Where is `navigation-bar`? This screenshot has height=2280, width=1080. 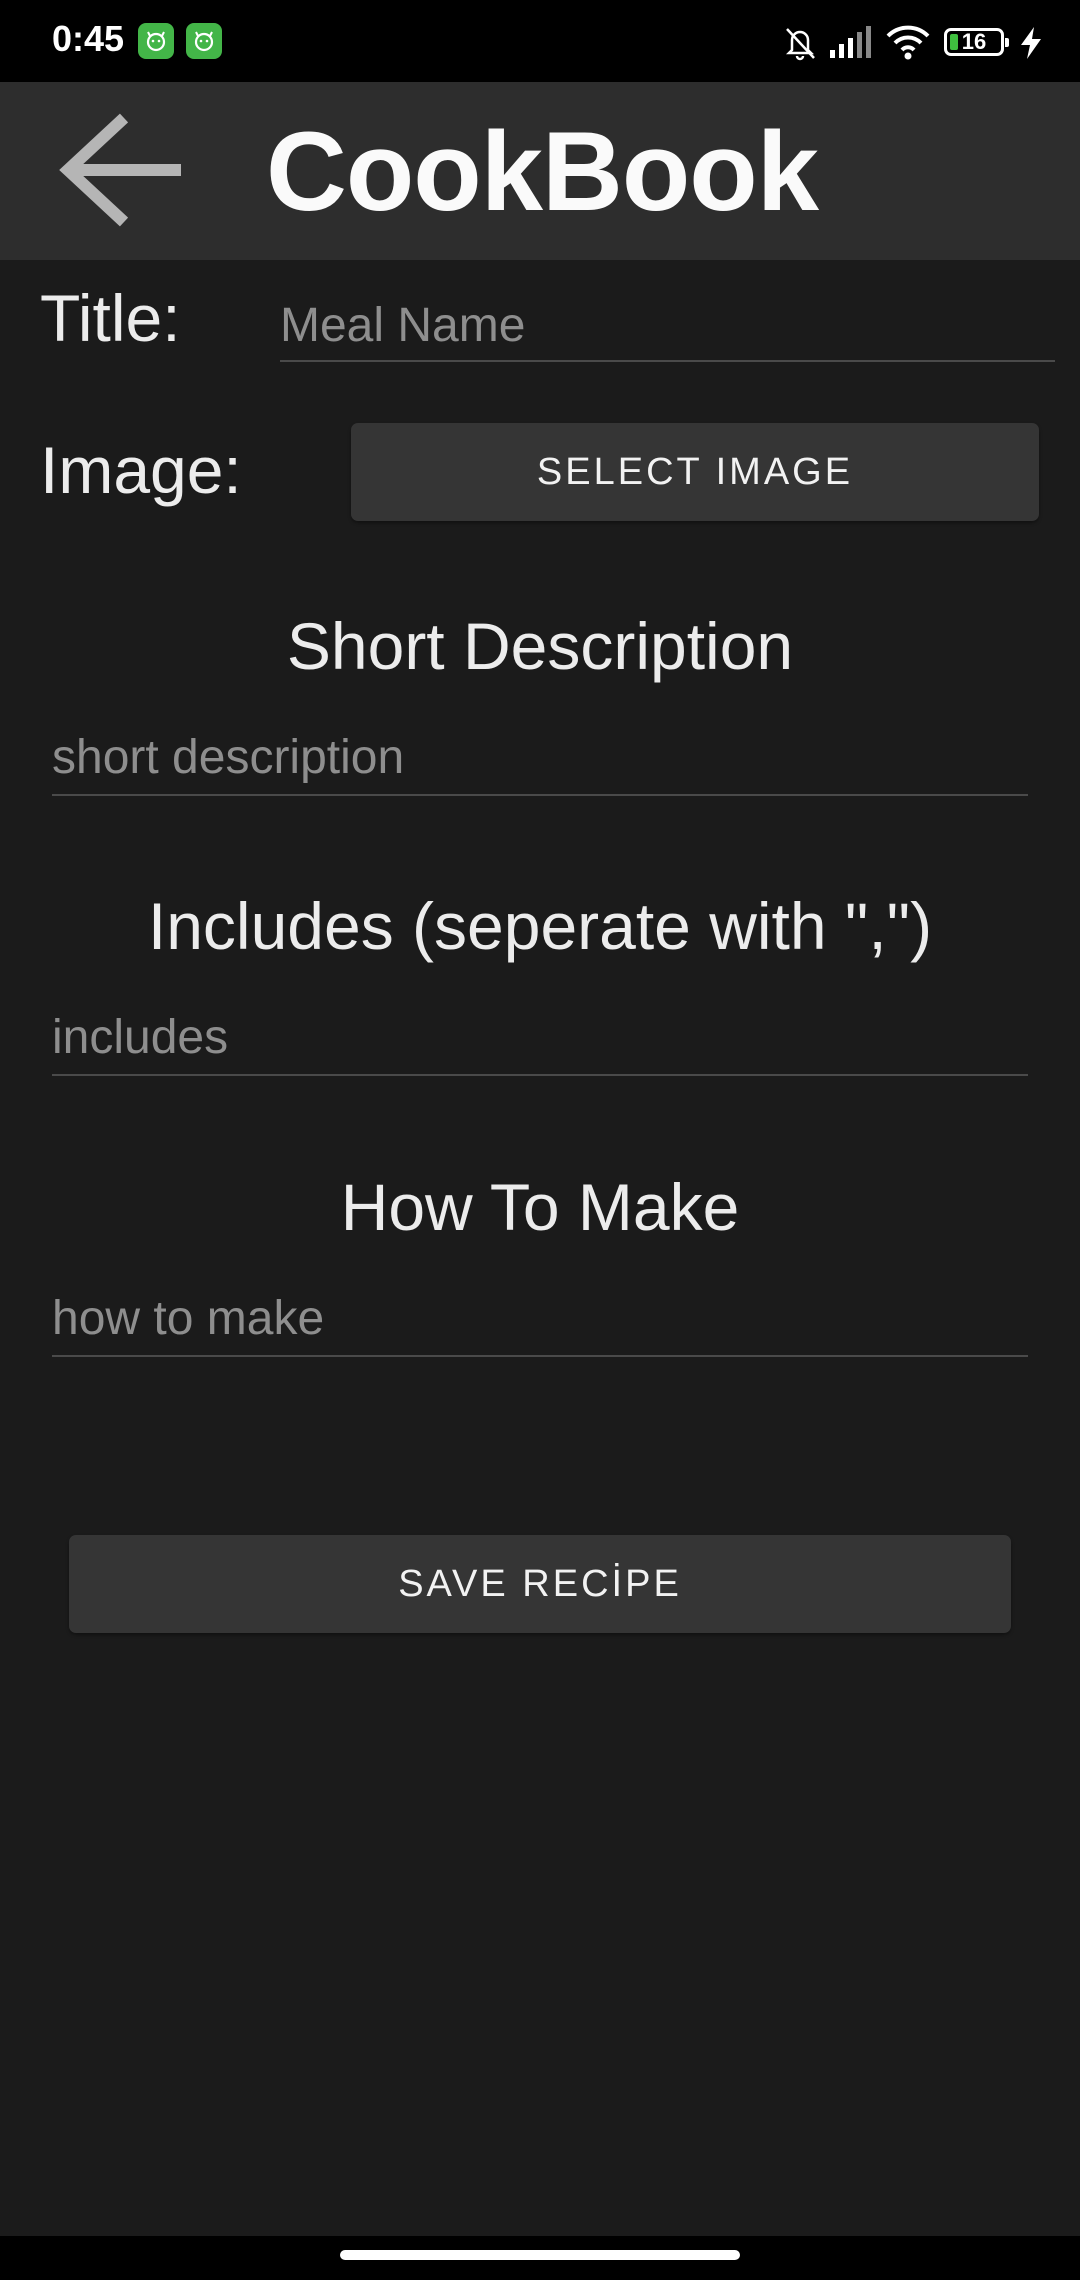 navigation-bar is located at coordinates (540, 2258).